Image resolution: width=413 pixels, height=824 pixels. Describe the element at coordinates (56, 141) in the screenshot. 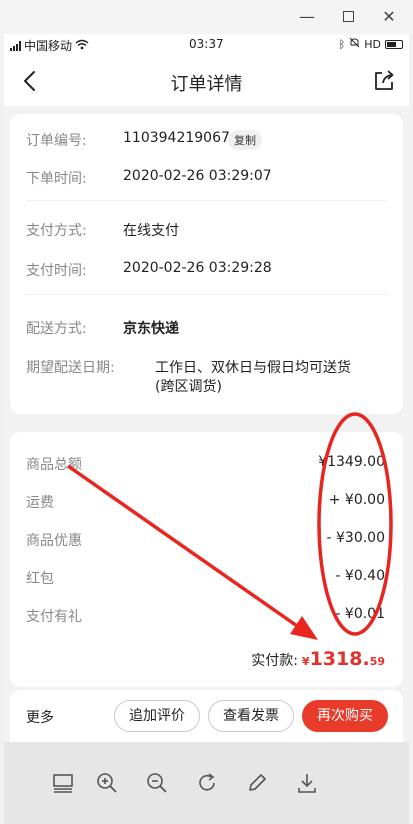

I see `order-number-label: 订单编号:` at that location.